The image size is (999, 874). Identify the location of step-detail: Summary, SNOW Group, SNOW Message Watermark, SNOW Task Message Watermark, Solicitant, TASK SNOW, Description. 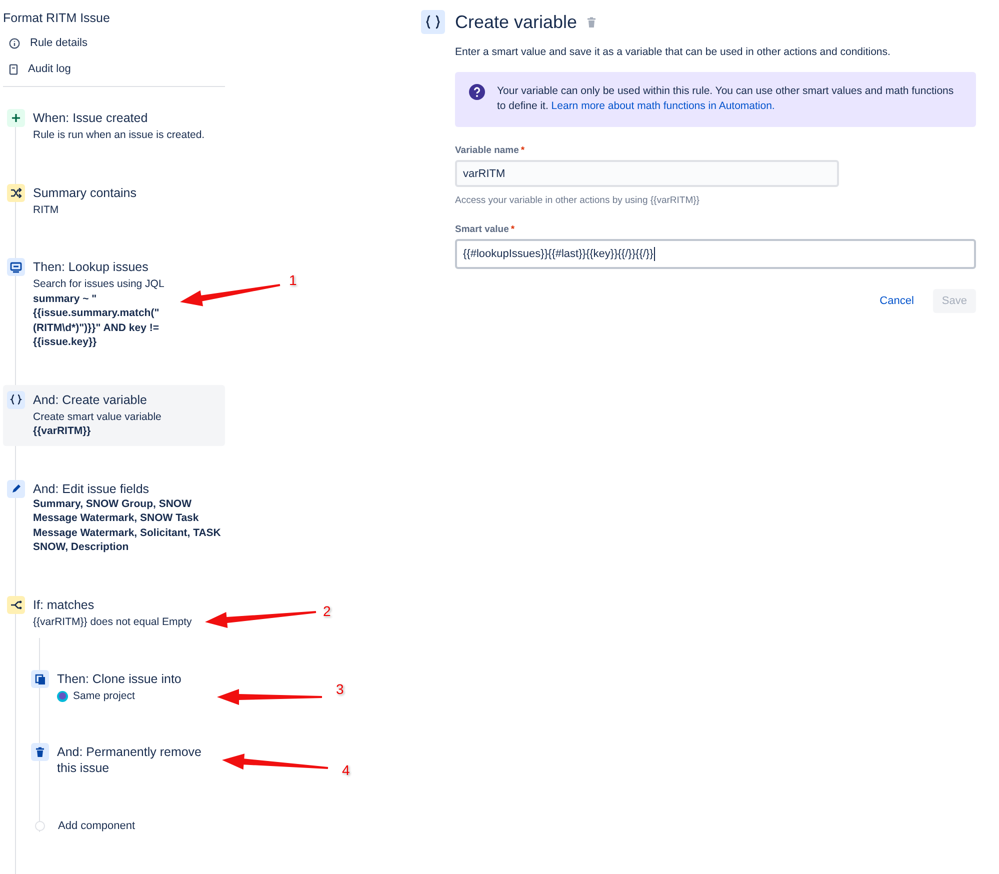
(127, 525).